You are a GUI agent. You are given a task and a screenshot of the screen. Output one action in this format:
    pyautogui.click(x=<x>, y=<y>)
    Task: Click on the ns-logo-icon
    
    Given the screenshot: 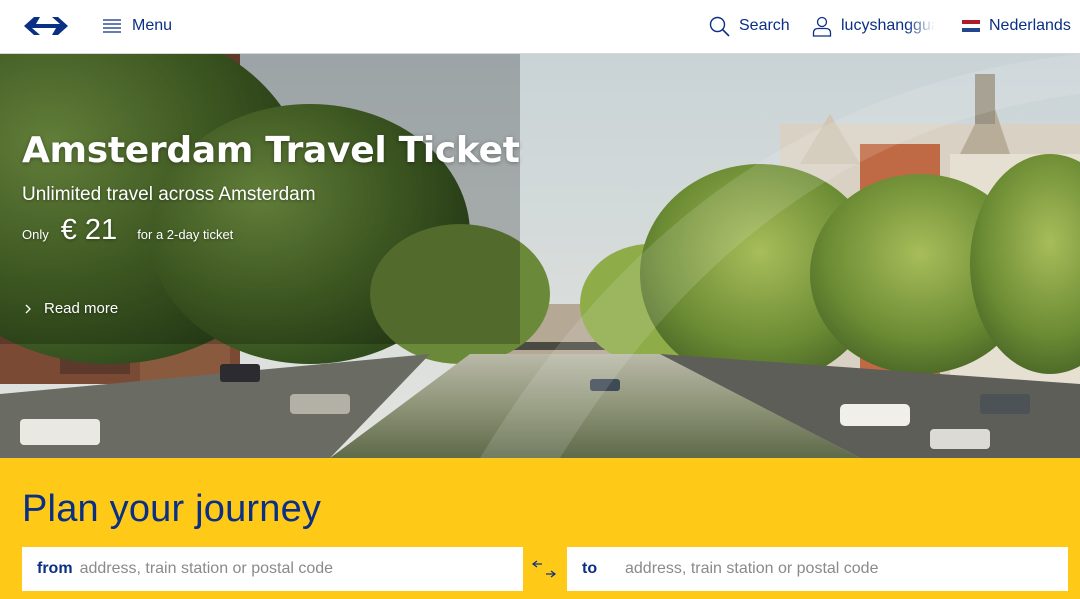 What is the action you would take?
    pyautogui.click(x=46, y=26)
    